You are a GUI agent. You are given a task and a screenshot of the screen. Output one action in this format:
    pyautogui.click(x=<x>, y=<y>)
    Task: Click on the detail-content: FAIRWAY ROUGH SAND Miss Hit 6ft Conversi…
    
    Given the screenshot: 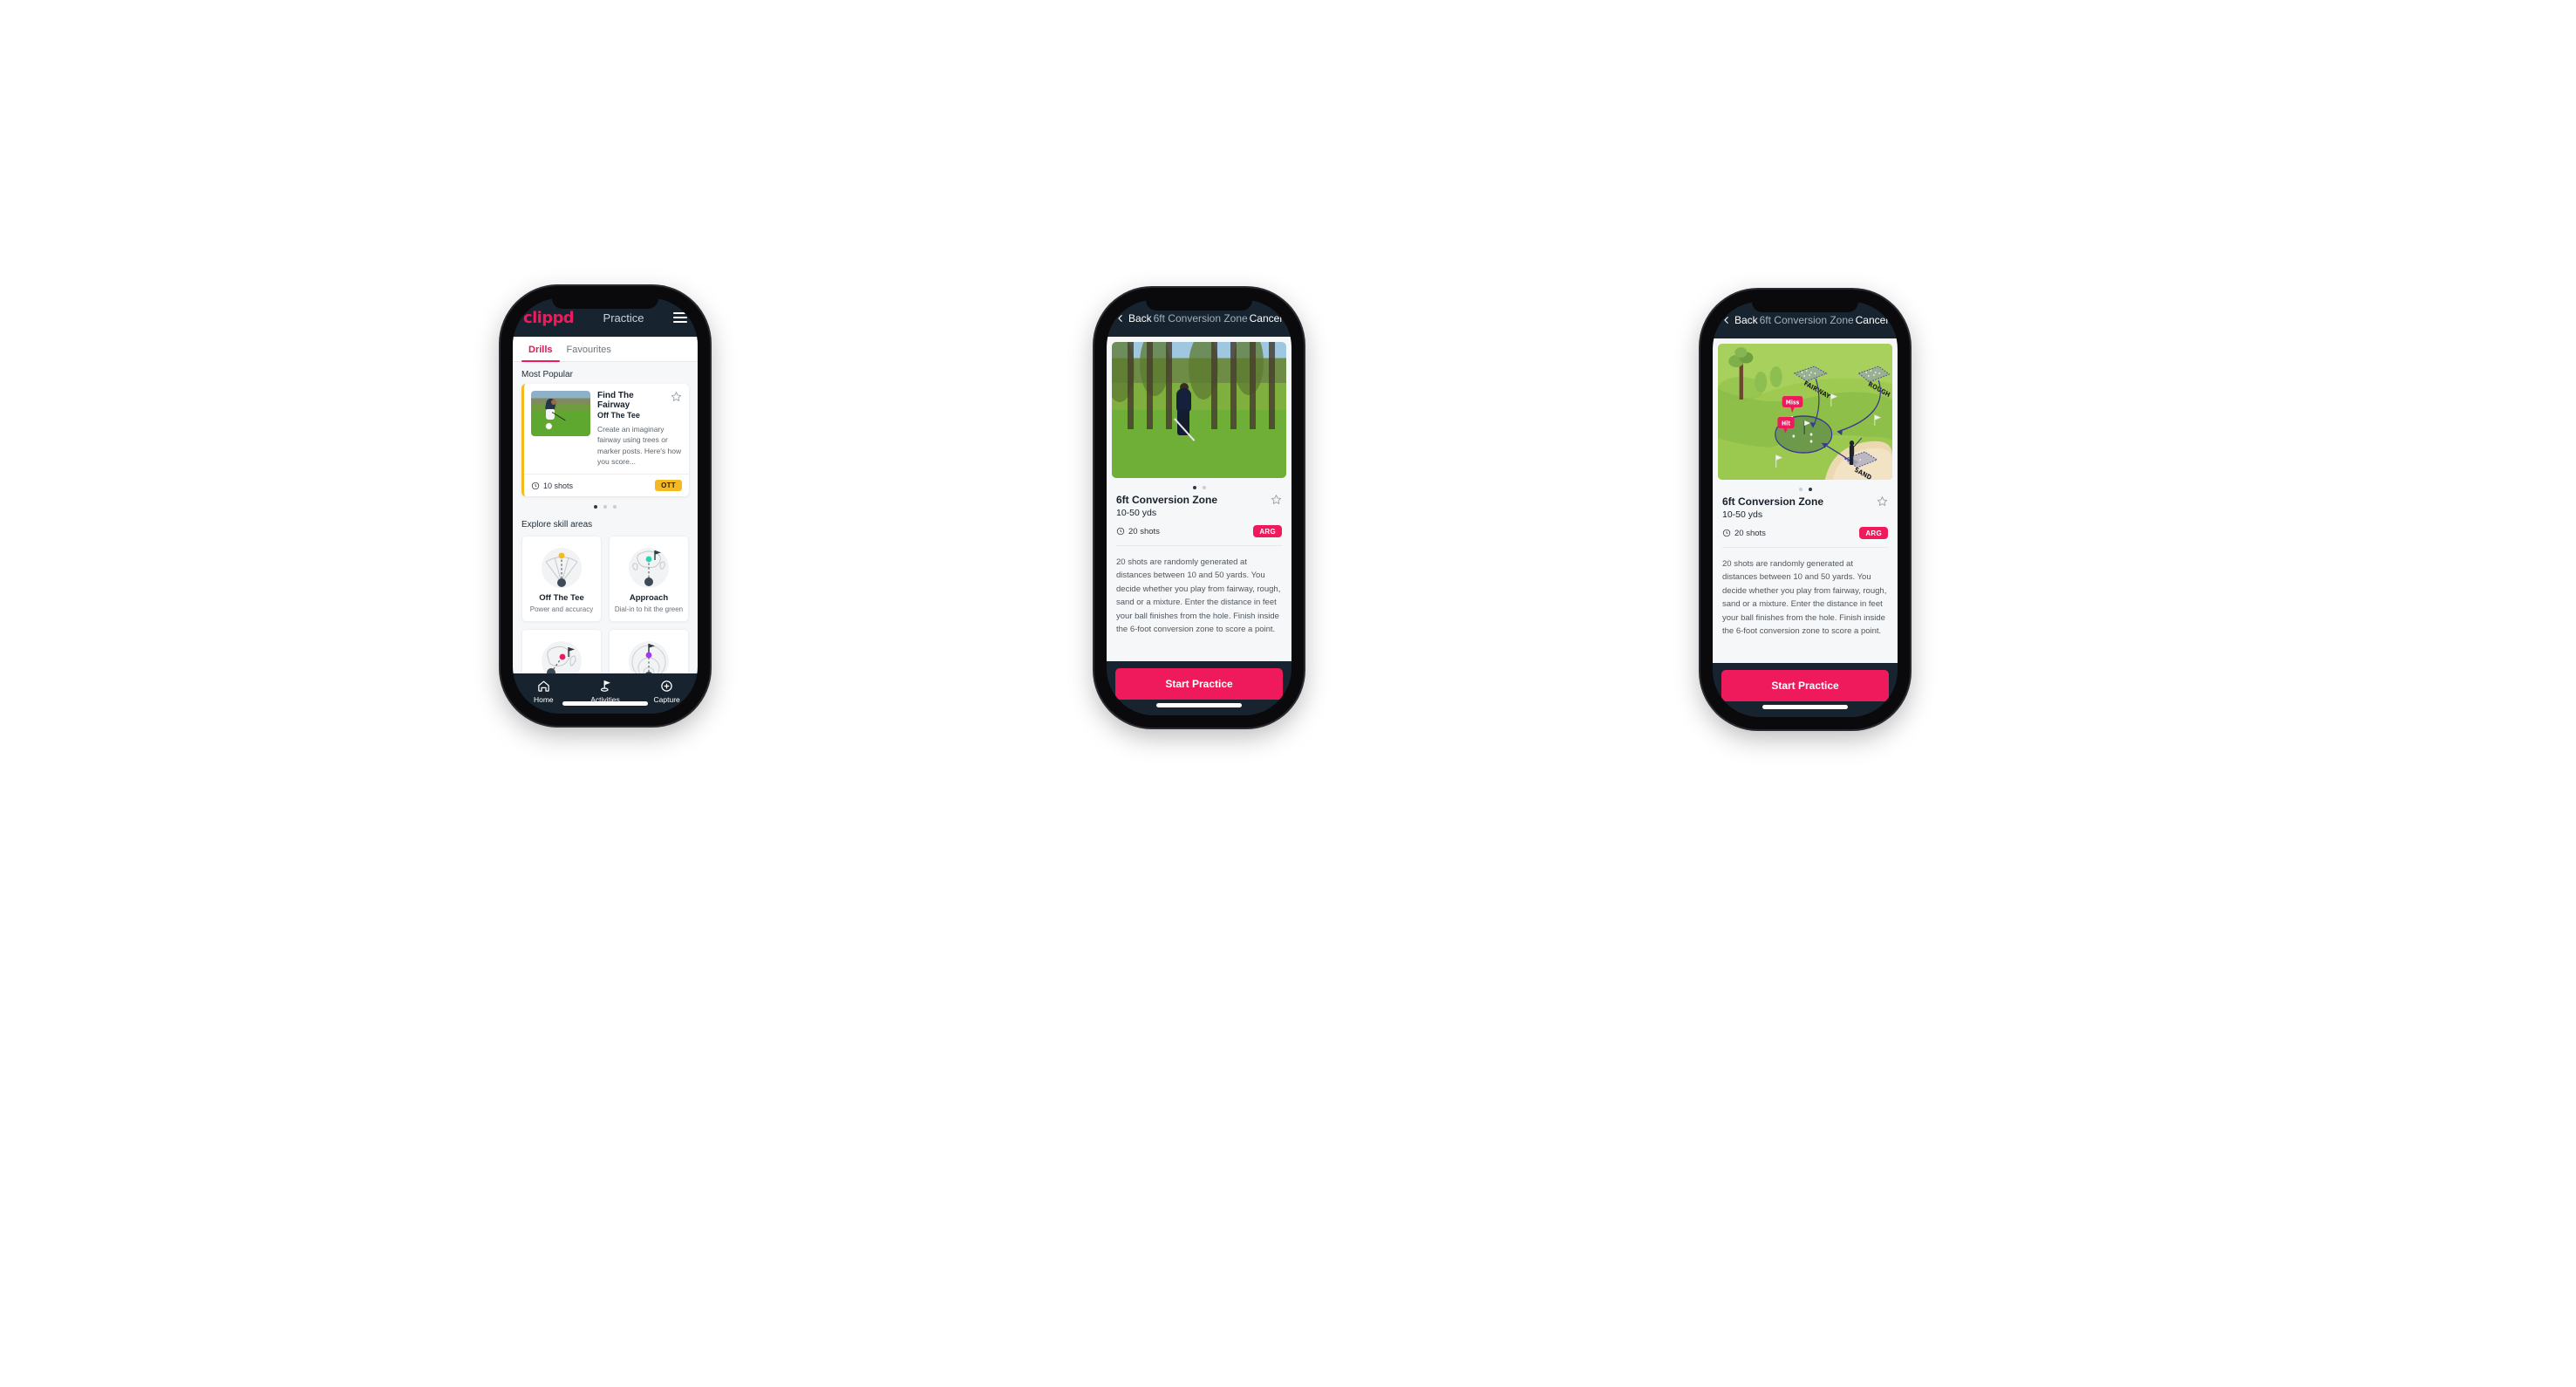 What is the action you would take?
    pyautogui.click(x=1805, y=501)
    